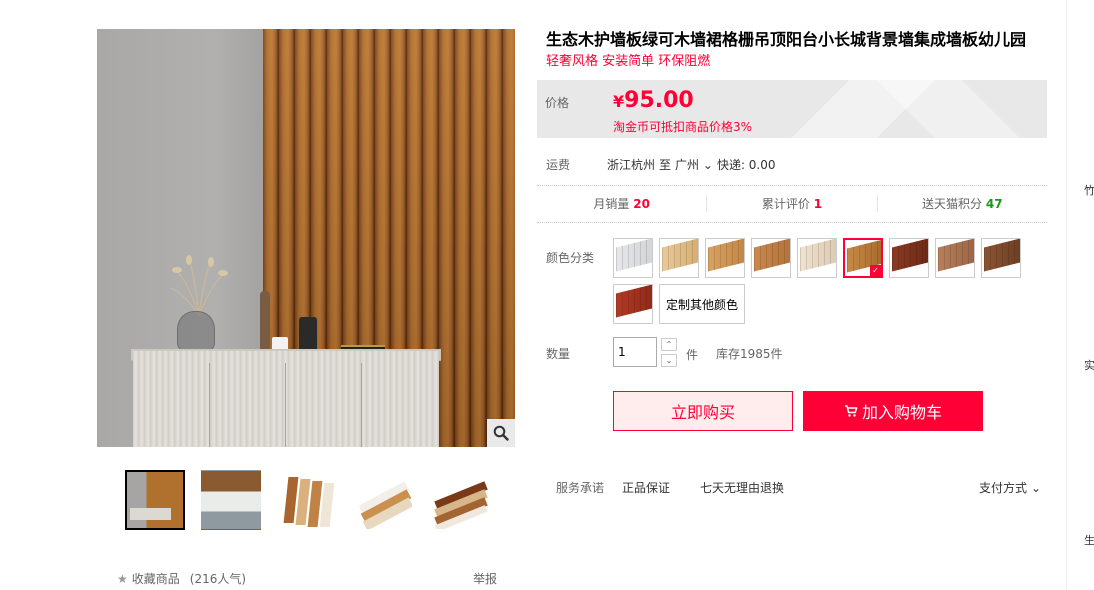 Image resolution: width=1094 pixels, height=590 pixels. Describe the element at coordinates (196, 331) in the screenshot. I see `image-vase` at that location.